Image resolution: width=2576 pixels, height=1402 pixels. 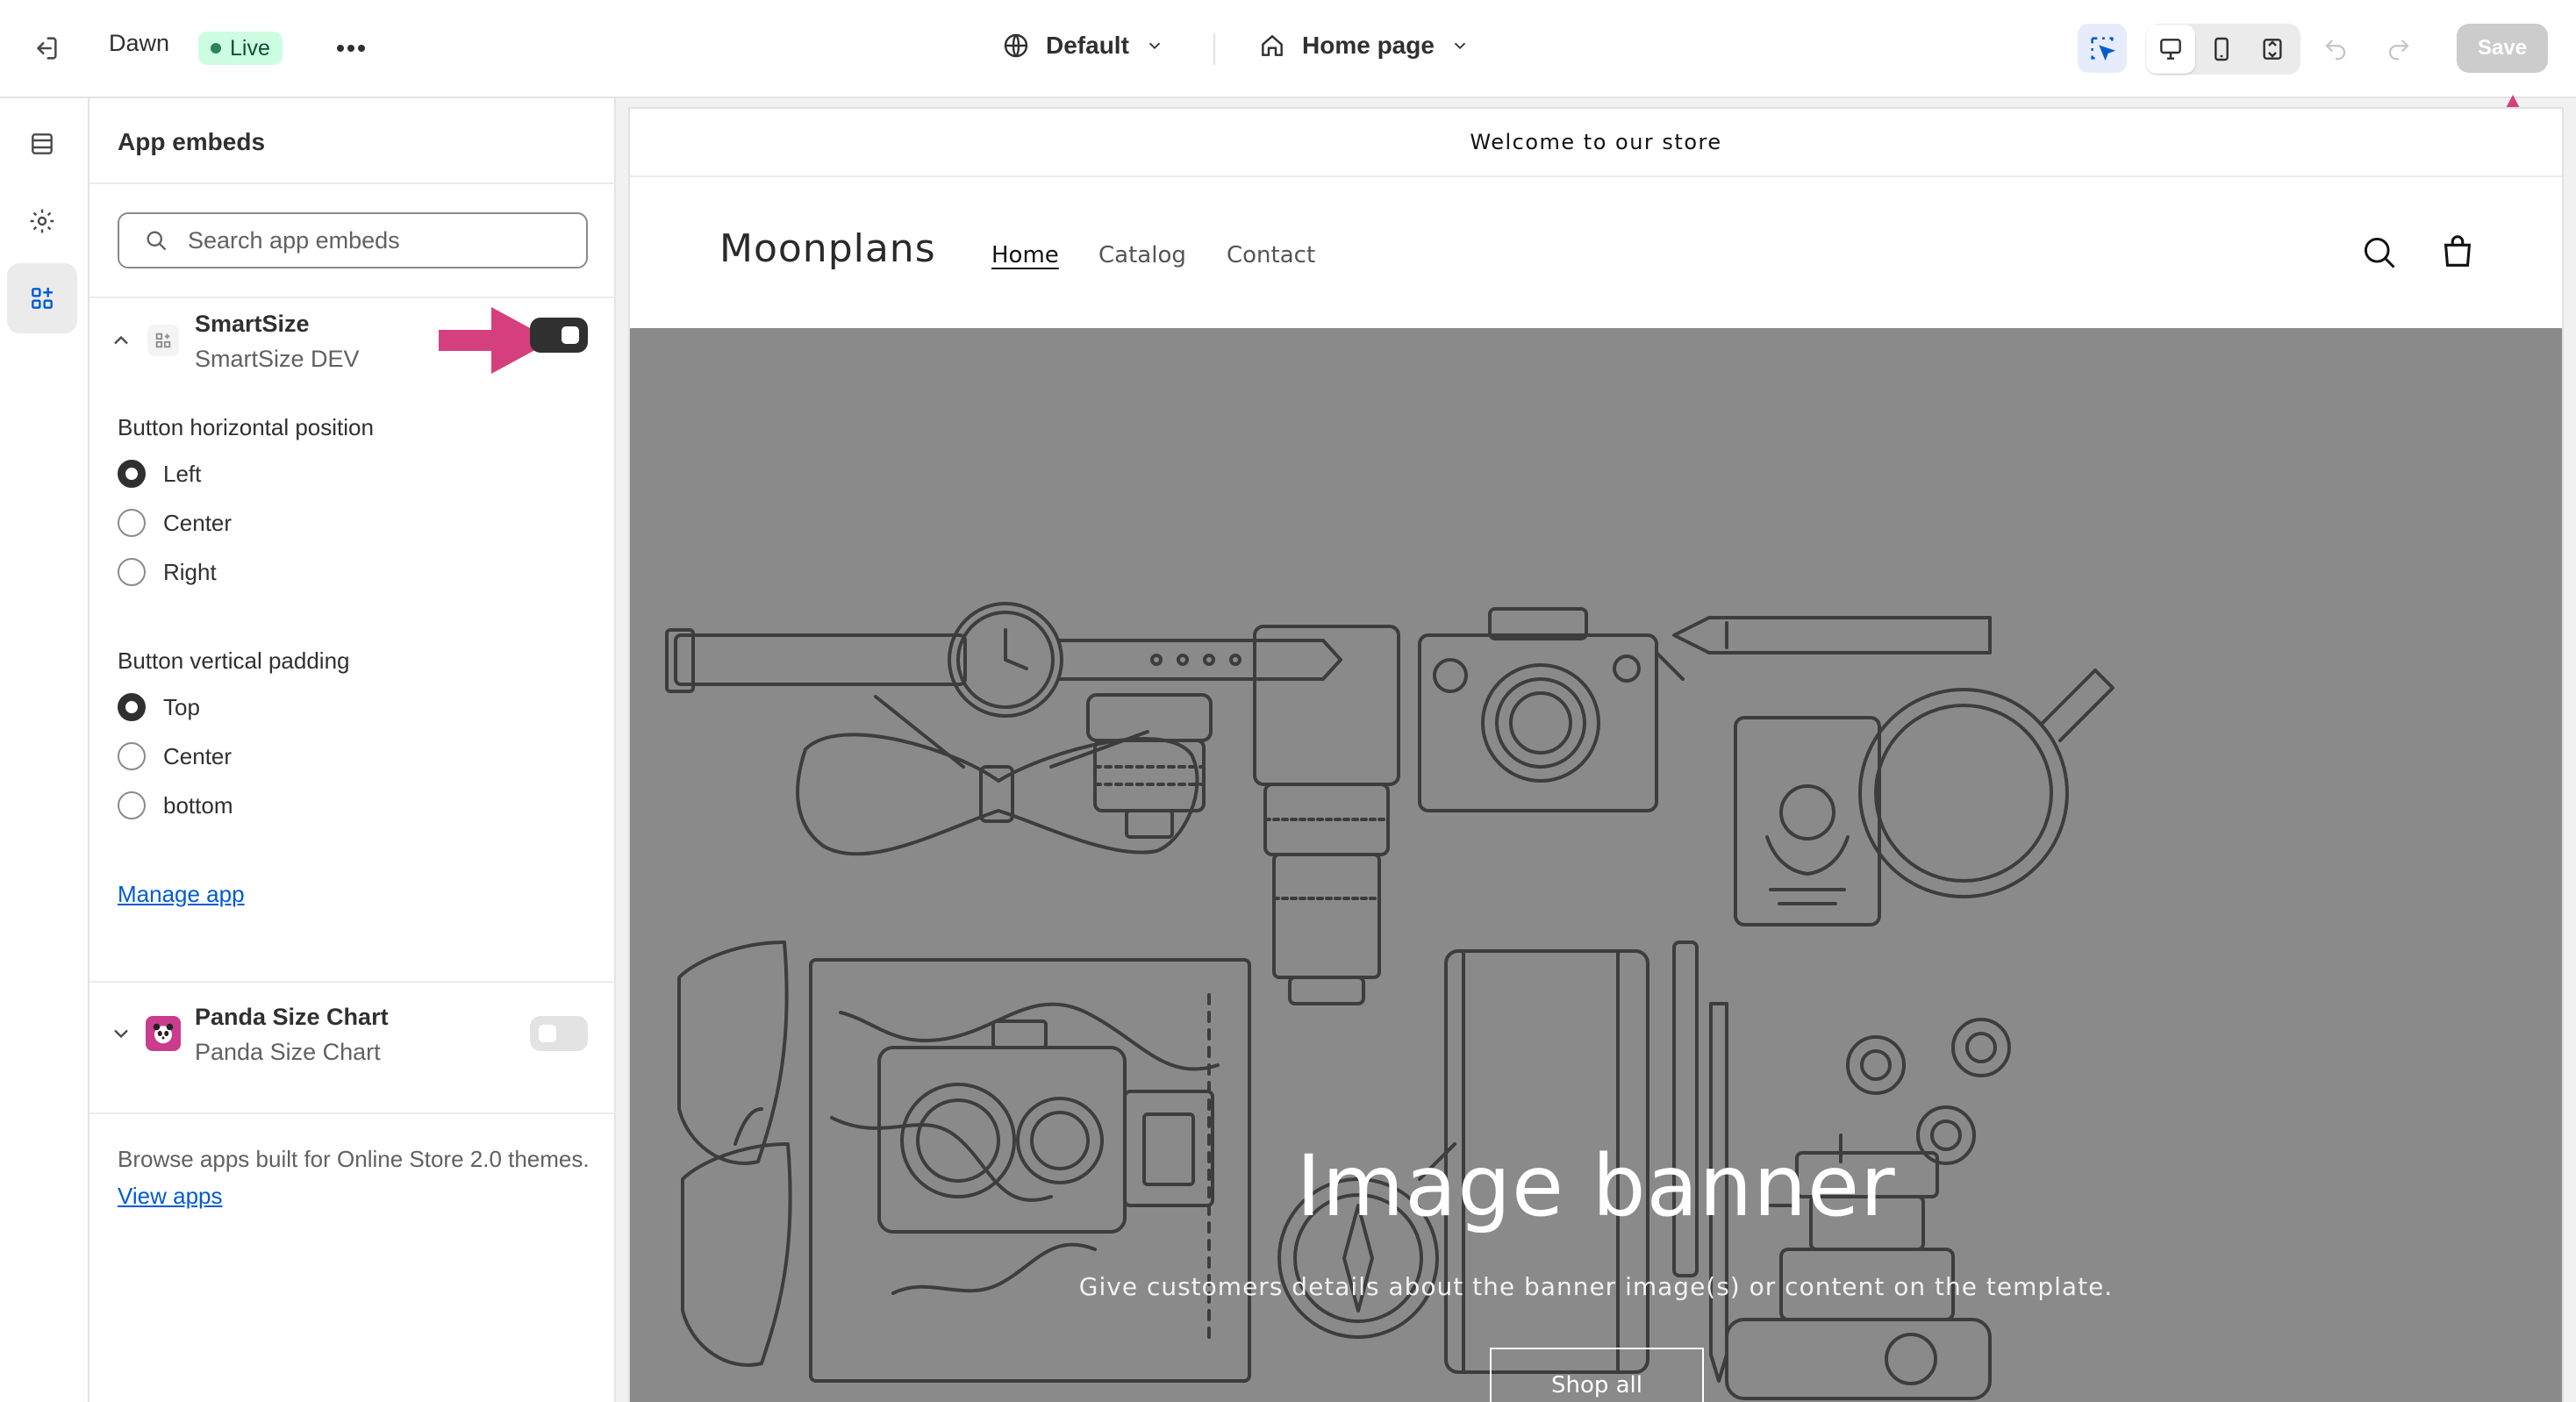 What do you see at coordinates (1596, 143) in the screenshot?
I see `announcement-bar: Welcome to our store` at bounding box center [1596, 143].